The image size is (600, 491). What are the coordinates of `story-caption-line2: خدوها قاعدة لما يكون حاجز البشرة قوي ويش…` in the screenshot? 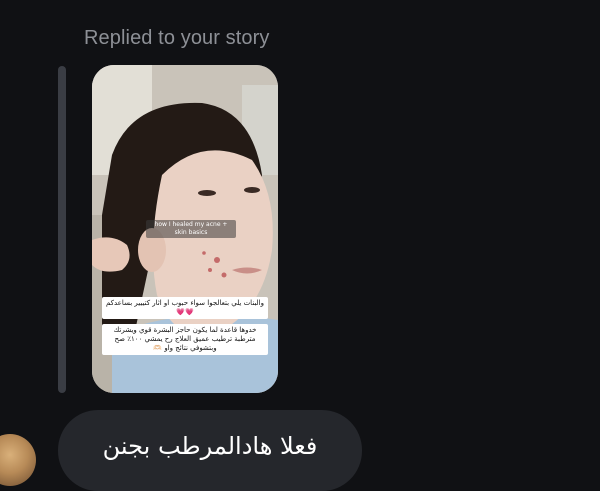 It's located at (185, 339).